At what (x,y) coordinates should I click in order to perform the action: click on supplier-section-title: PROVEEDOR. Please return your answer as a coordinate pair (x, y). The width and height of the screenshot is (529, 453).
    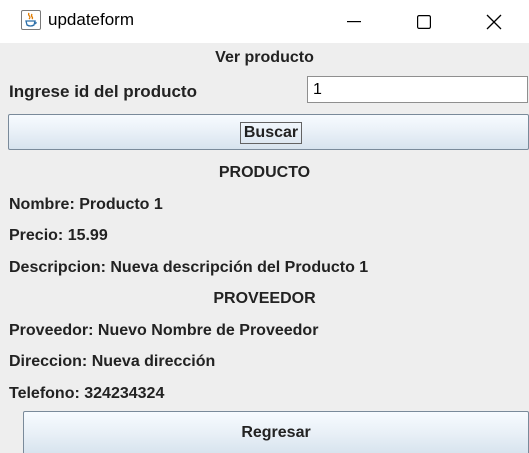
    Looking at the image, I should click on (264, 298).